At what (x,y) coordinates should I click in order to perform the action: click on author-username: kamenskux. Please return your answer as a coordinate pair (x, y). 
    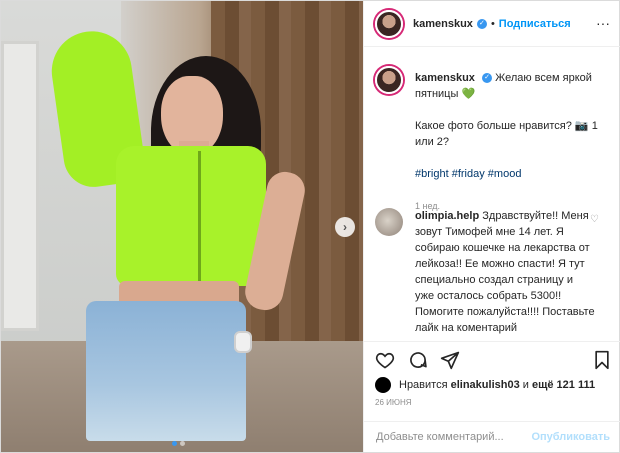
    Looking at the image, I should click on (443, 24).